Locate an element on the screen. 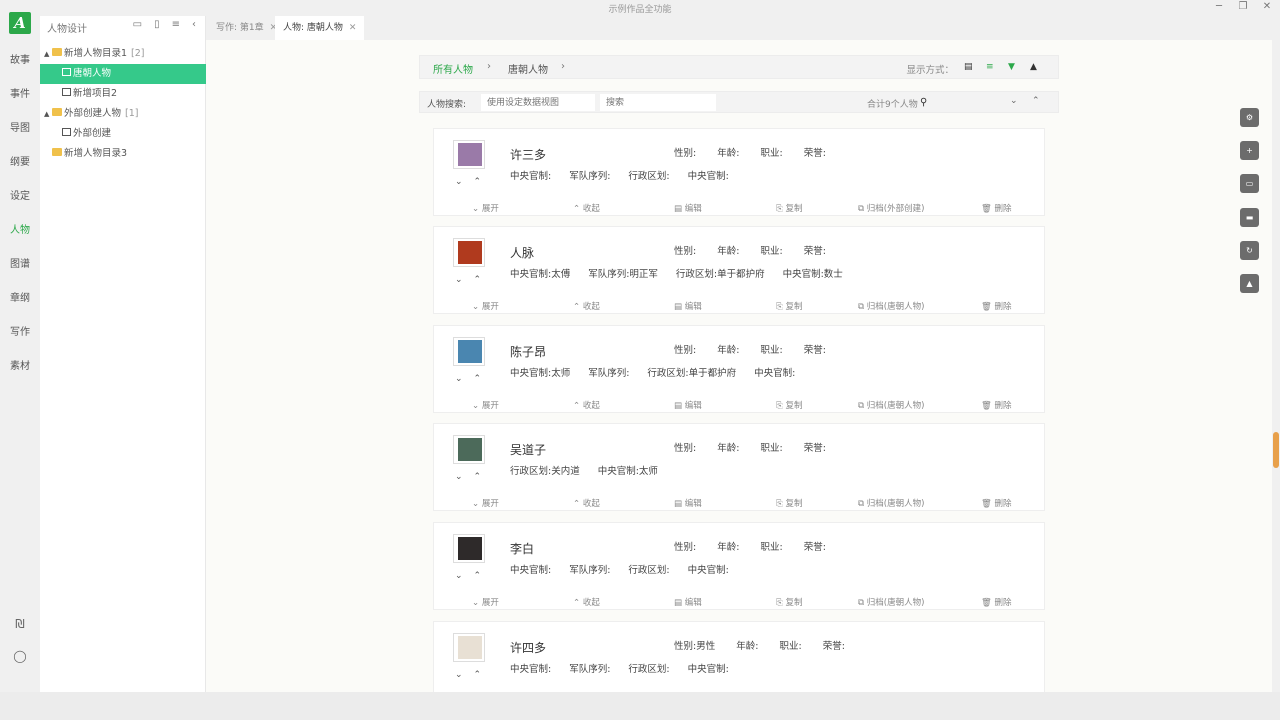 Image resolution: width=1280 pixels, height=720 pixels. tree-item-external-create: 外部创建 is located at coordinates (123, 134).